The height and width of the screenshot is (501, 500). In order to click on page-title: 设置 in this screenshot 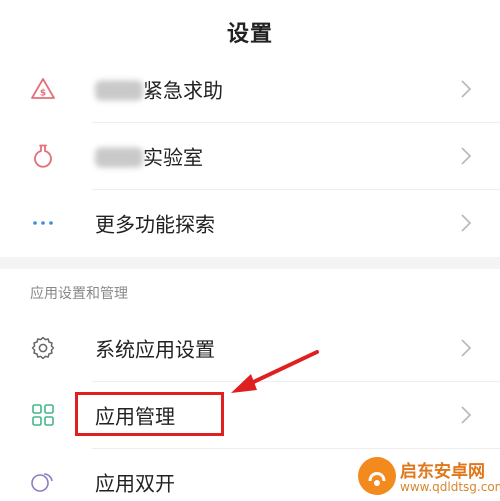, I will do `click(249, 34)`.